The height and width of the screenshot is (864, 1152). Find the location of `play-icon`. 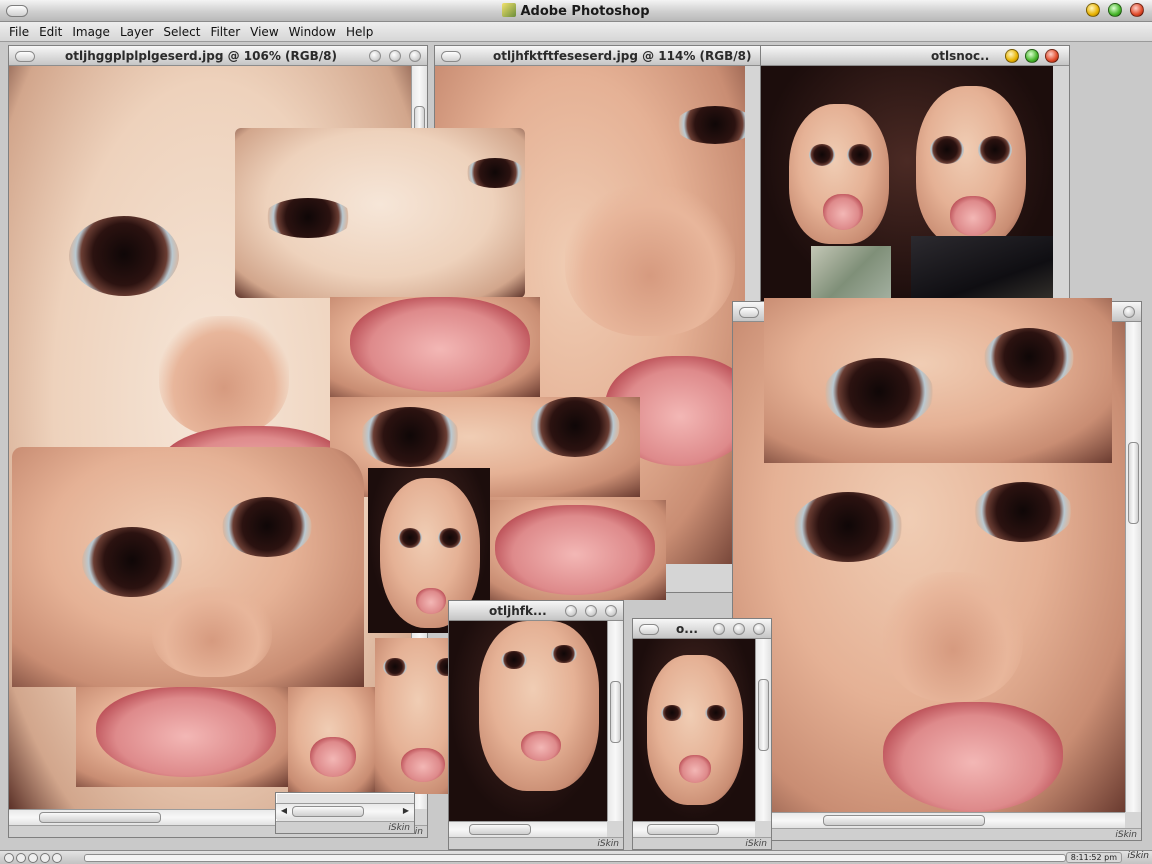

play-icon is located at coordinates (33, 858).